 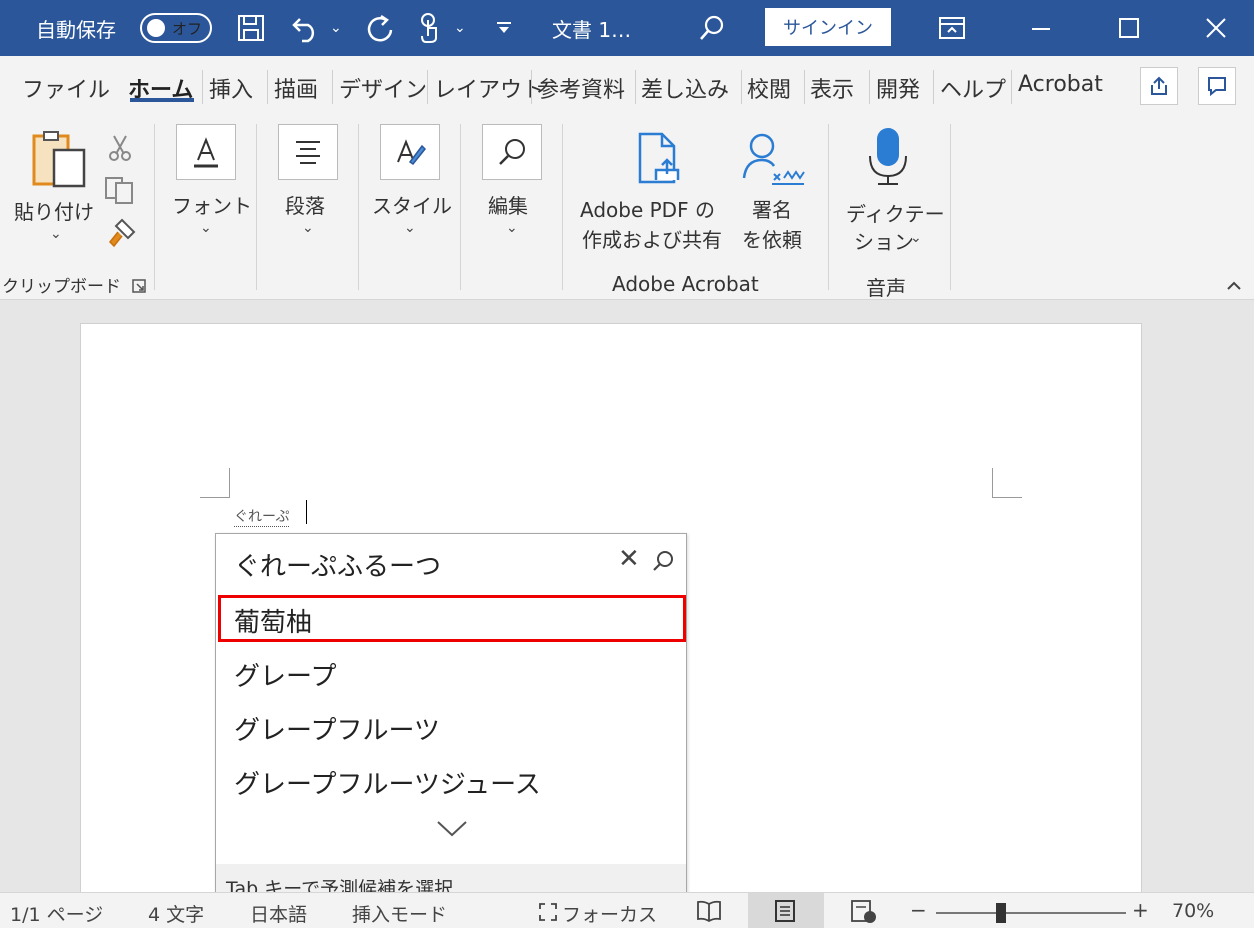 I want to click on customize-qat-icon, so click(x=504, y=28).